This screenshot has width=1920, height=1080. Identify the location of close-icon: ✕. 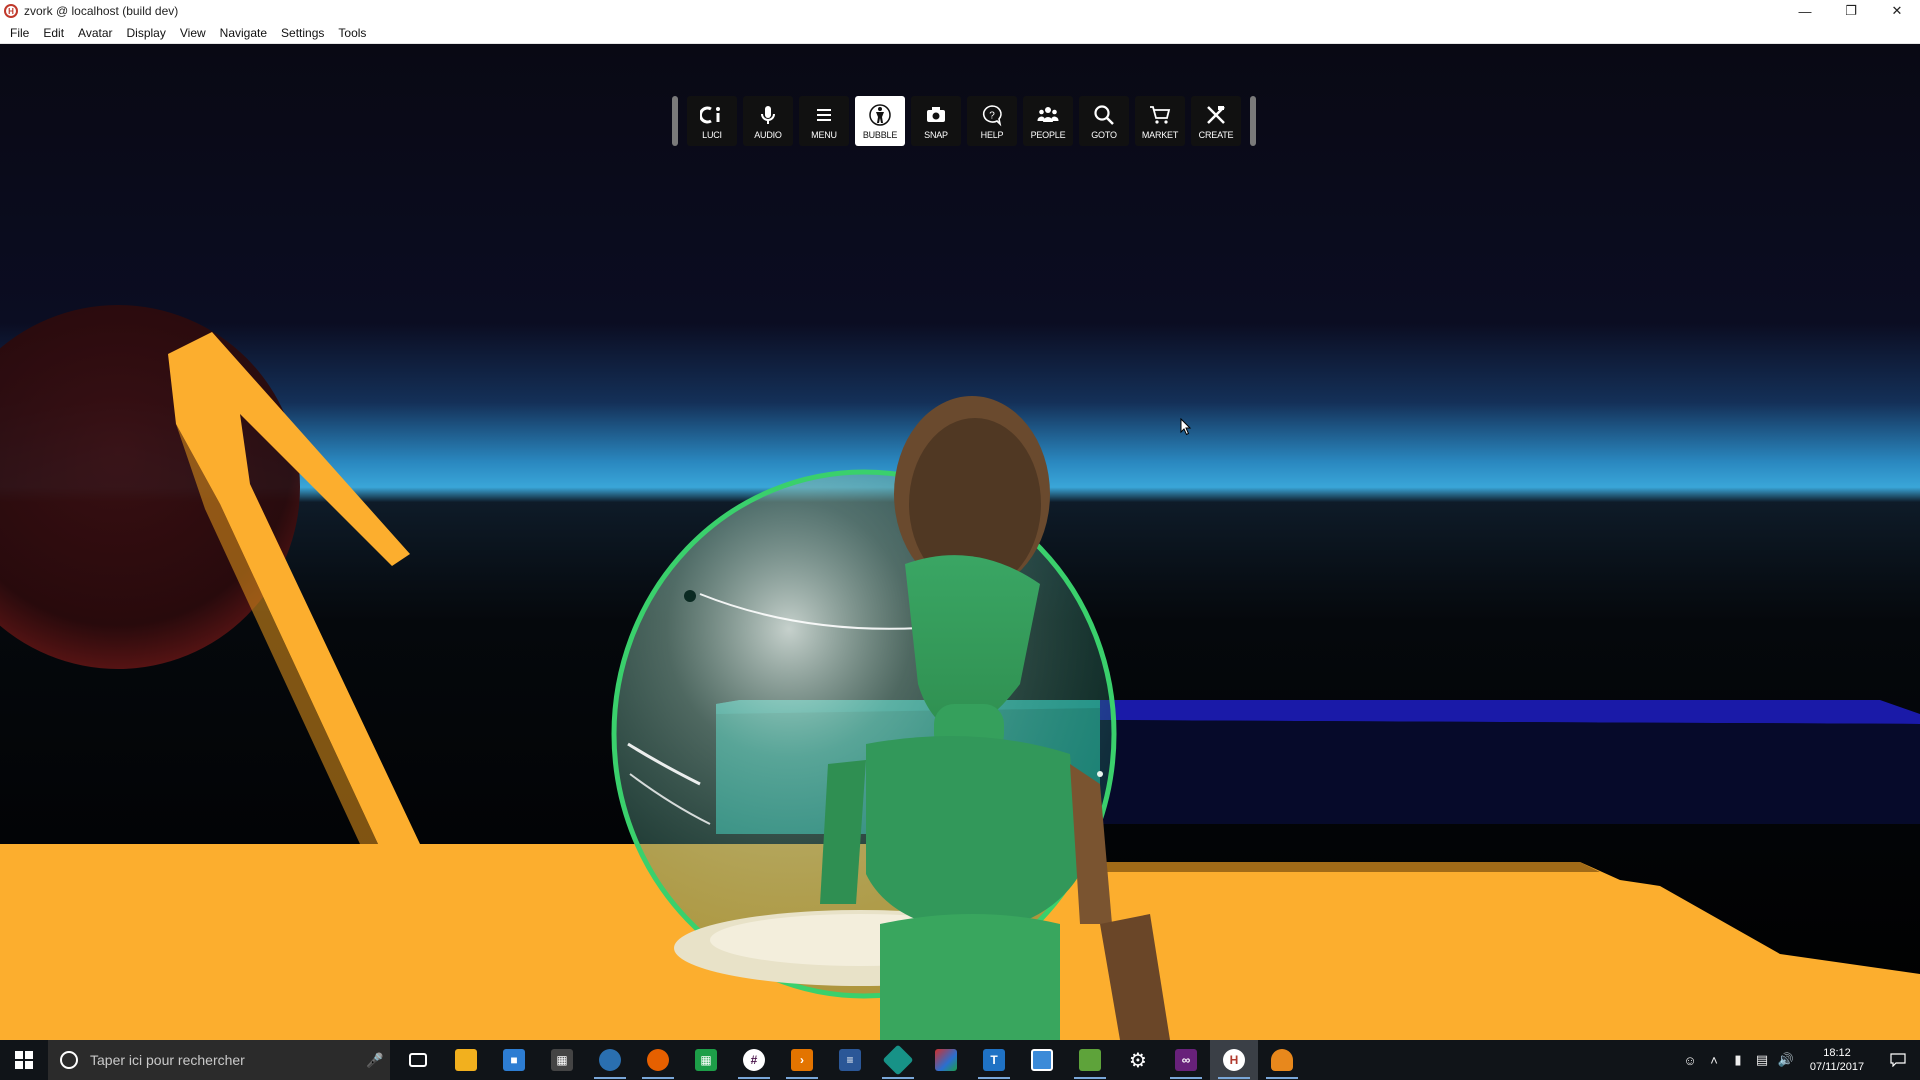
(1897, 11).